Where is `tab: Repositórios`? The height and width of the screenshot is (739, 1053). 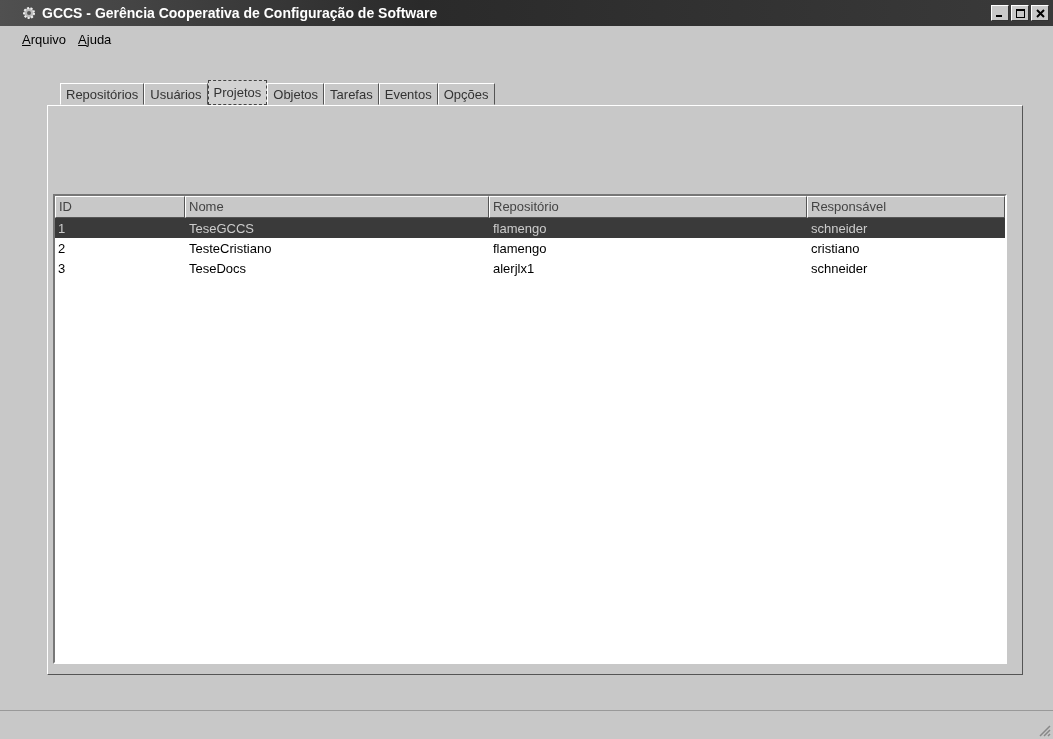
tab: Repositórios is located at coordinates (102, 94).